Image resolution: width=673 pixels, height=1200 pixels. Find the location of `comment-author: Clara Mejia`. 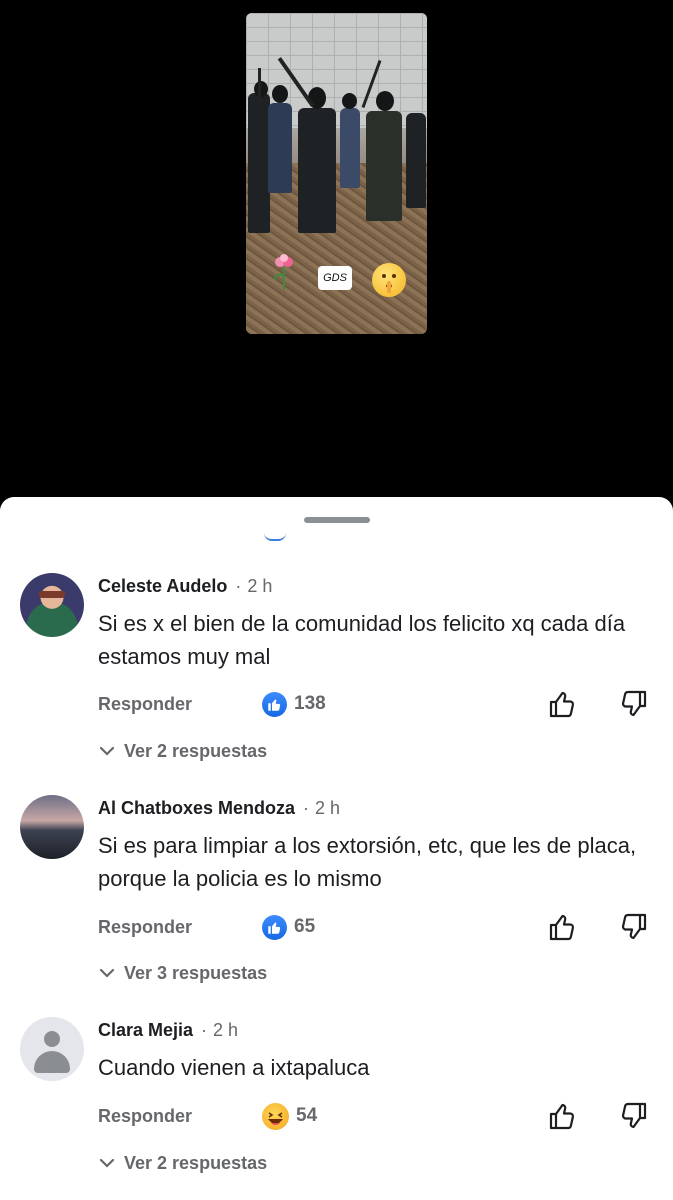

comment-author: Clara Mejia is located at coordinates (145, 1030).